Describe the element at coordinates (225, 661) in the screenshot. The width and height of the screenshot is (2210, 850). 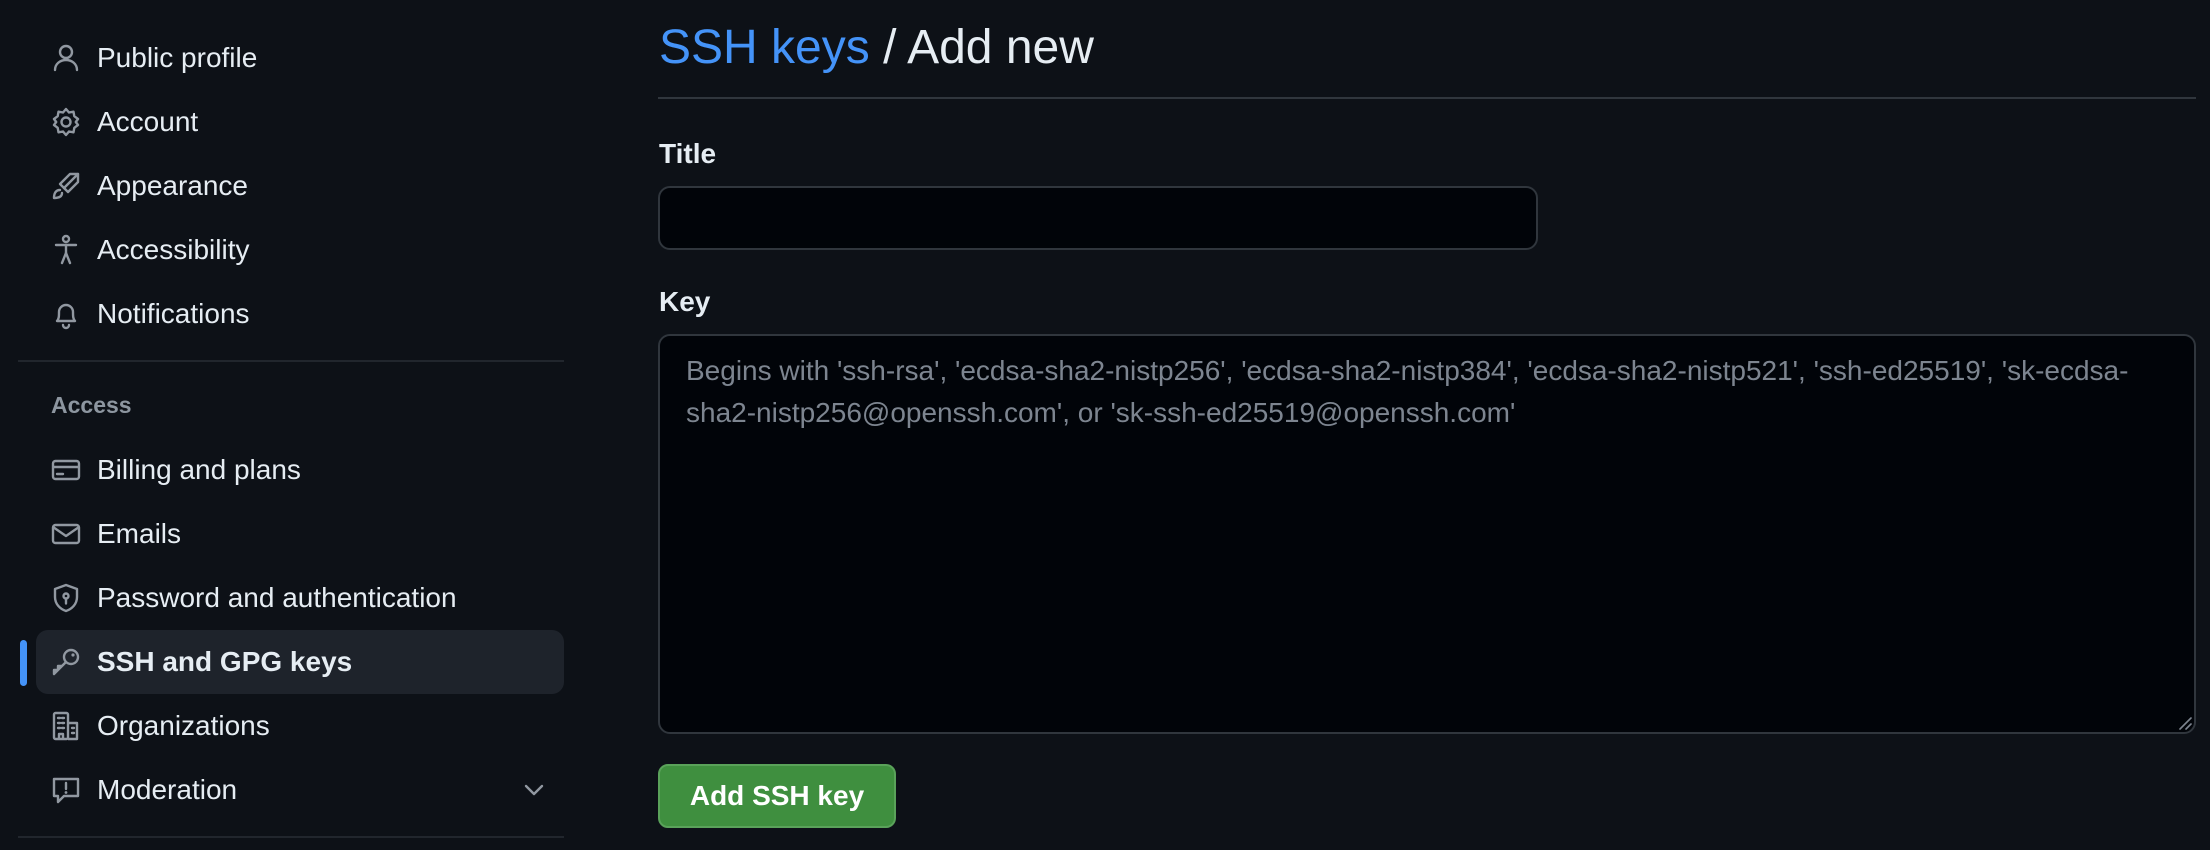
I see `sidebar-item-label: SSH and GPG keys` at that location.